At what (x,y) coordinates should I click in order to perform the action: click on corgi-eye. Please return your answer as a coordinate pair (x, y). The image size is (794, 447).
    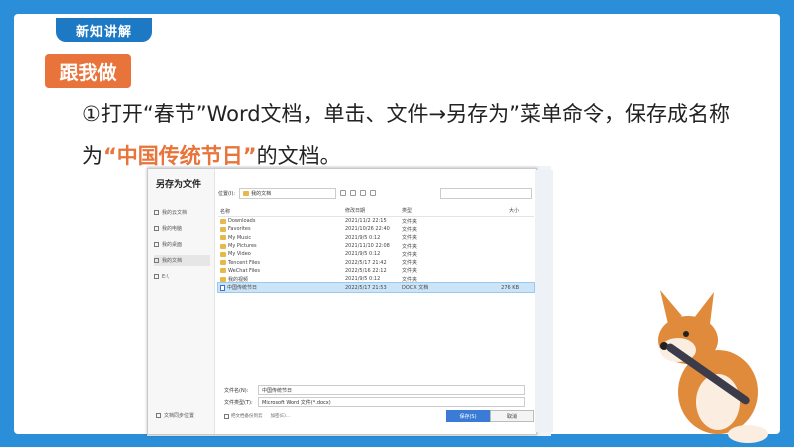
    Looking at the image, I should click on (686, 334).